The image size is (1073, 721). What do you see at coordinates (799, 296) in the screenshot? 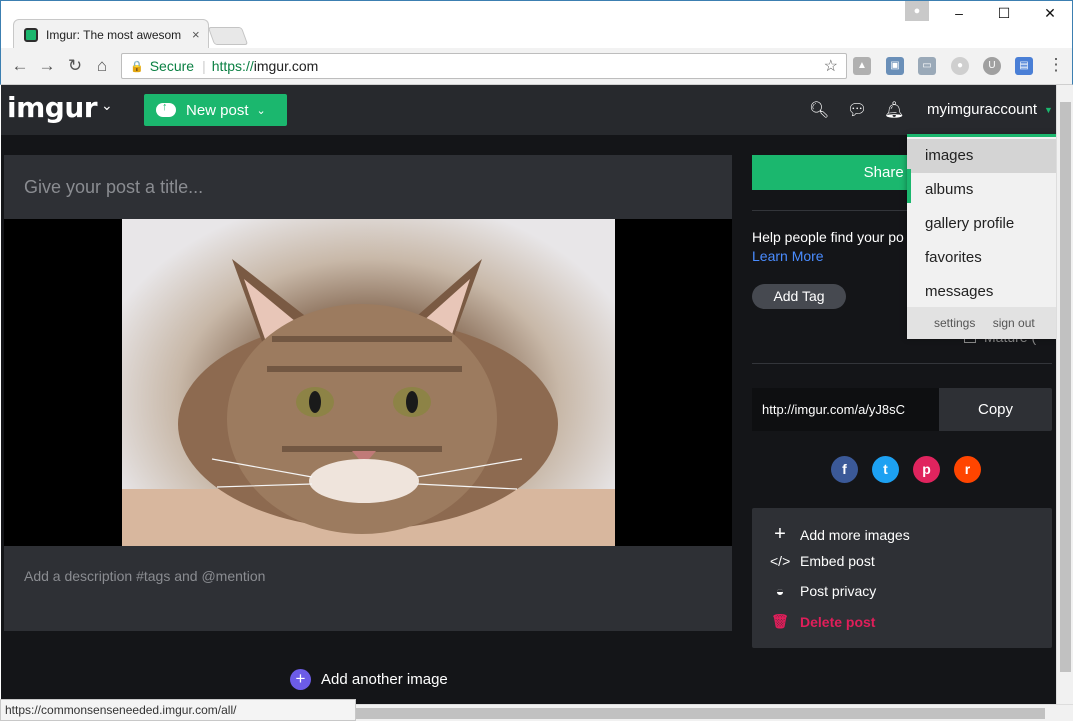
I see `add-tag-button: Add Tag` at bounding box center [799, 296].